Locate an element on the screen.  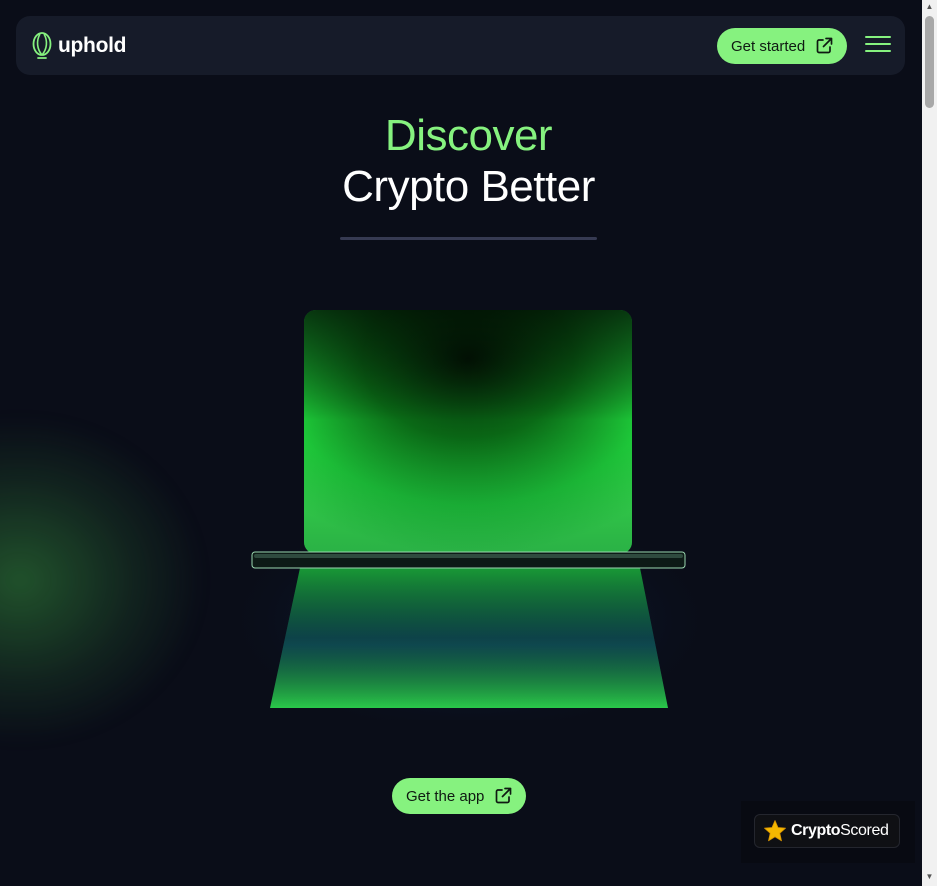
star-icon is located at coordinates (775, 831).